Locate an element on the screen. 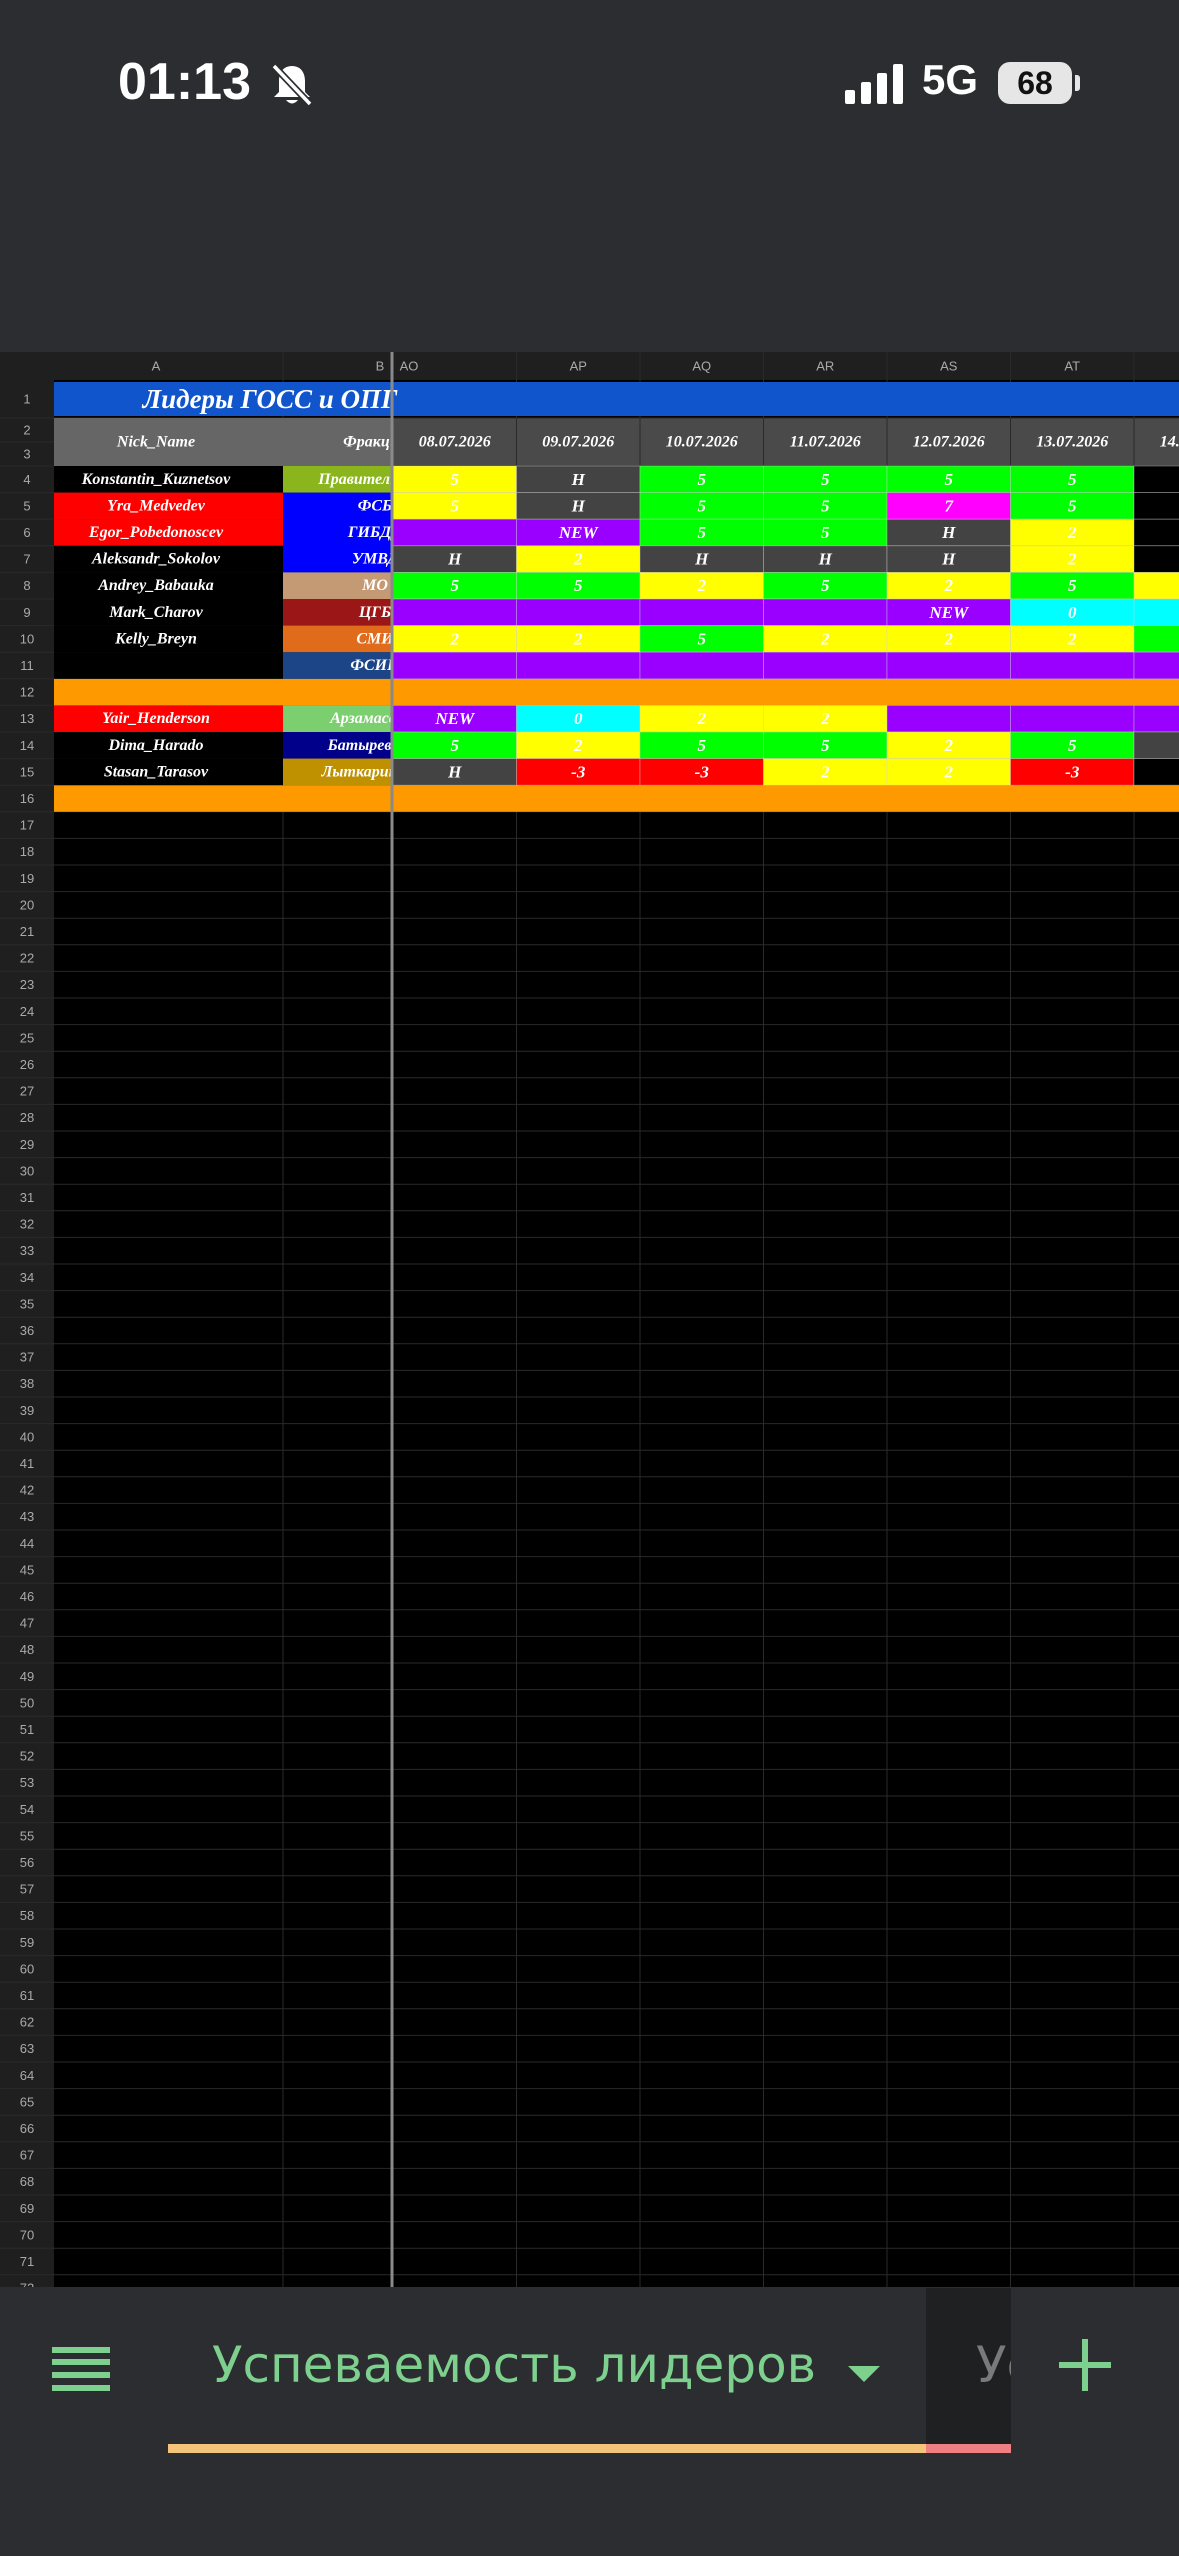 This screenshot has height=2556, width=1179. row-number: 18 is located at coordinates (27, 851).